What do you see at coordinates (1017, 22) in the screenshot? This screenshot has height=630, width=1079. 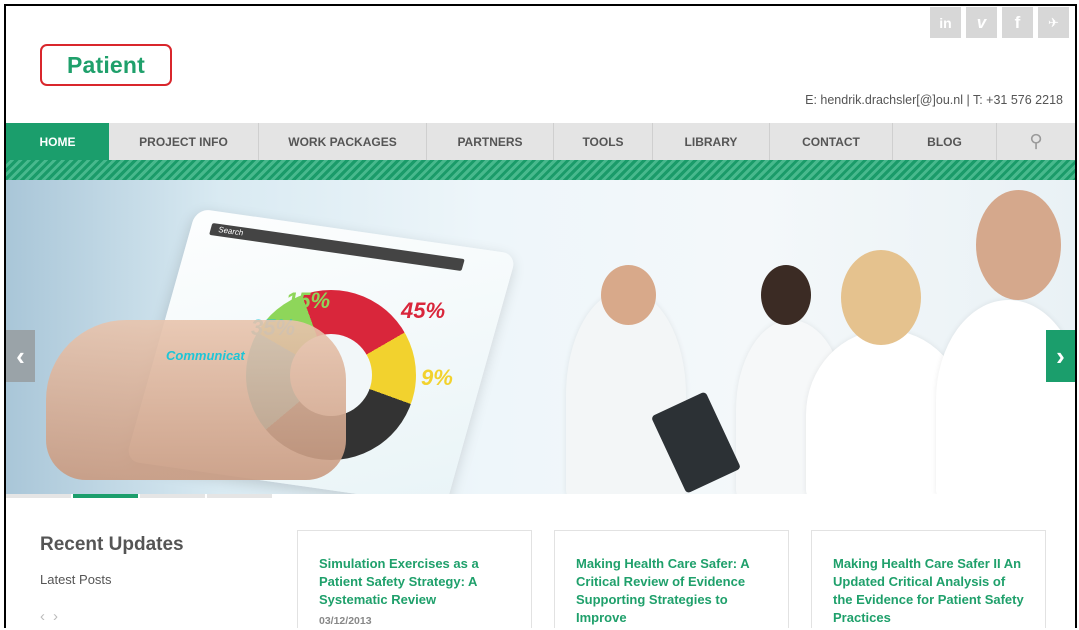 I see `facebook-icon: f` at bounding box center [1017, 22].